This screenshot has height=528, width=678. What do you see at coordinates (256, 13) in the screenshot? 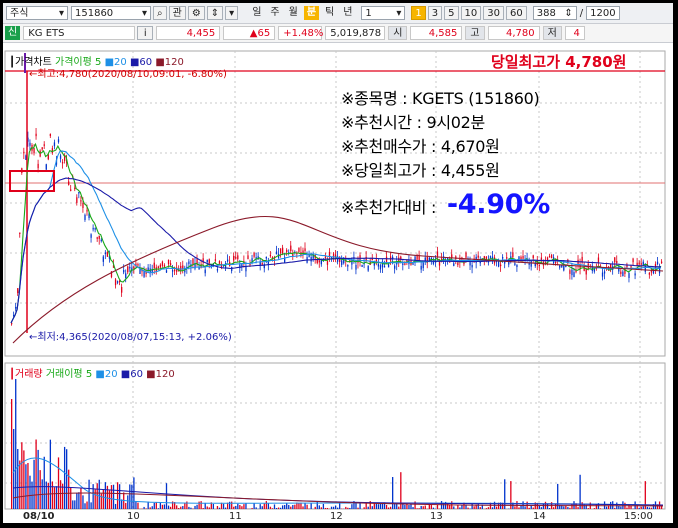
I see `period-tab-0: 일` at bounding box center [256, 13].